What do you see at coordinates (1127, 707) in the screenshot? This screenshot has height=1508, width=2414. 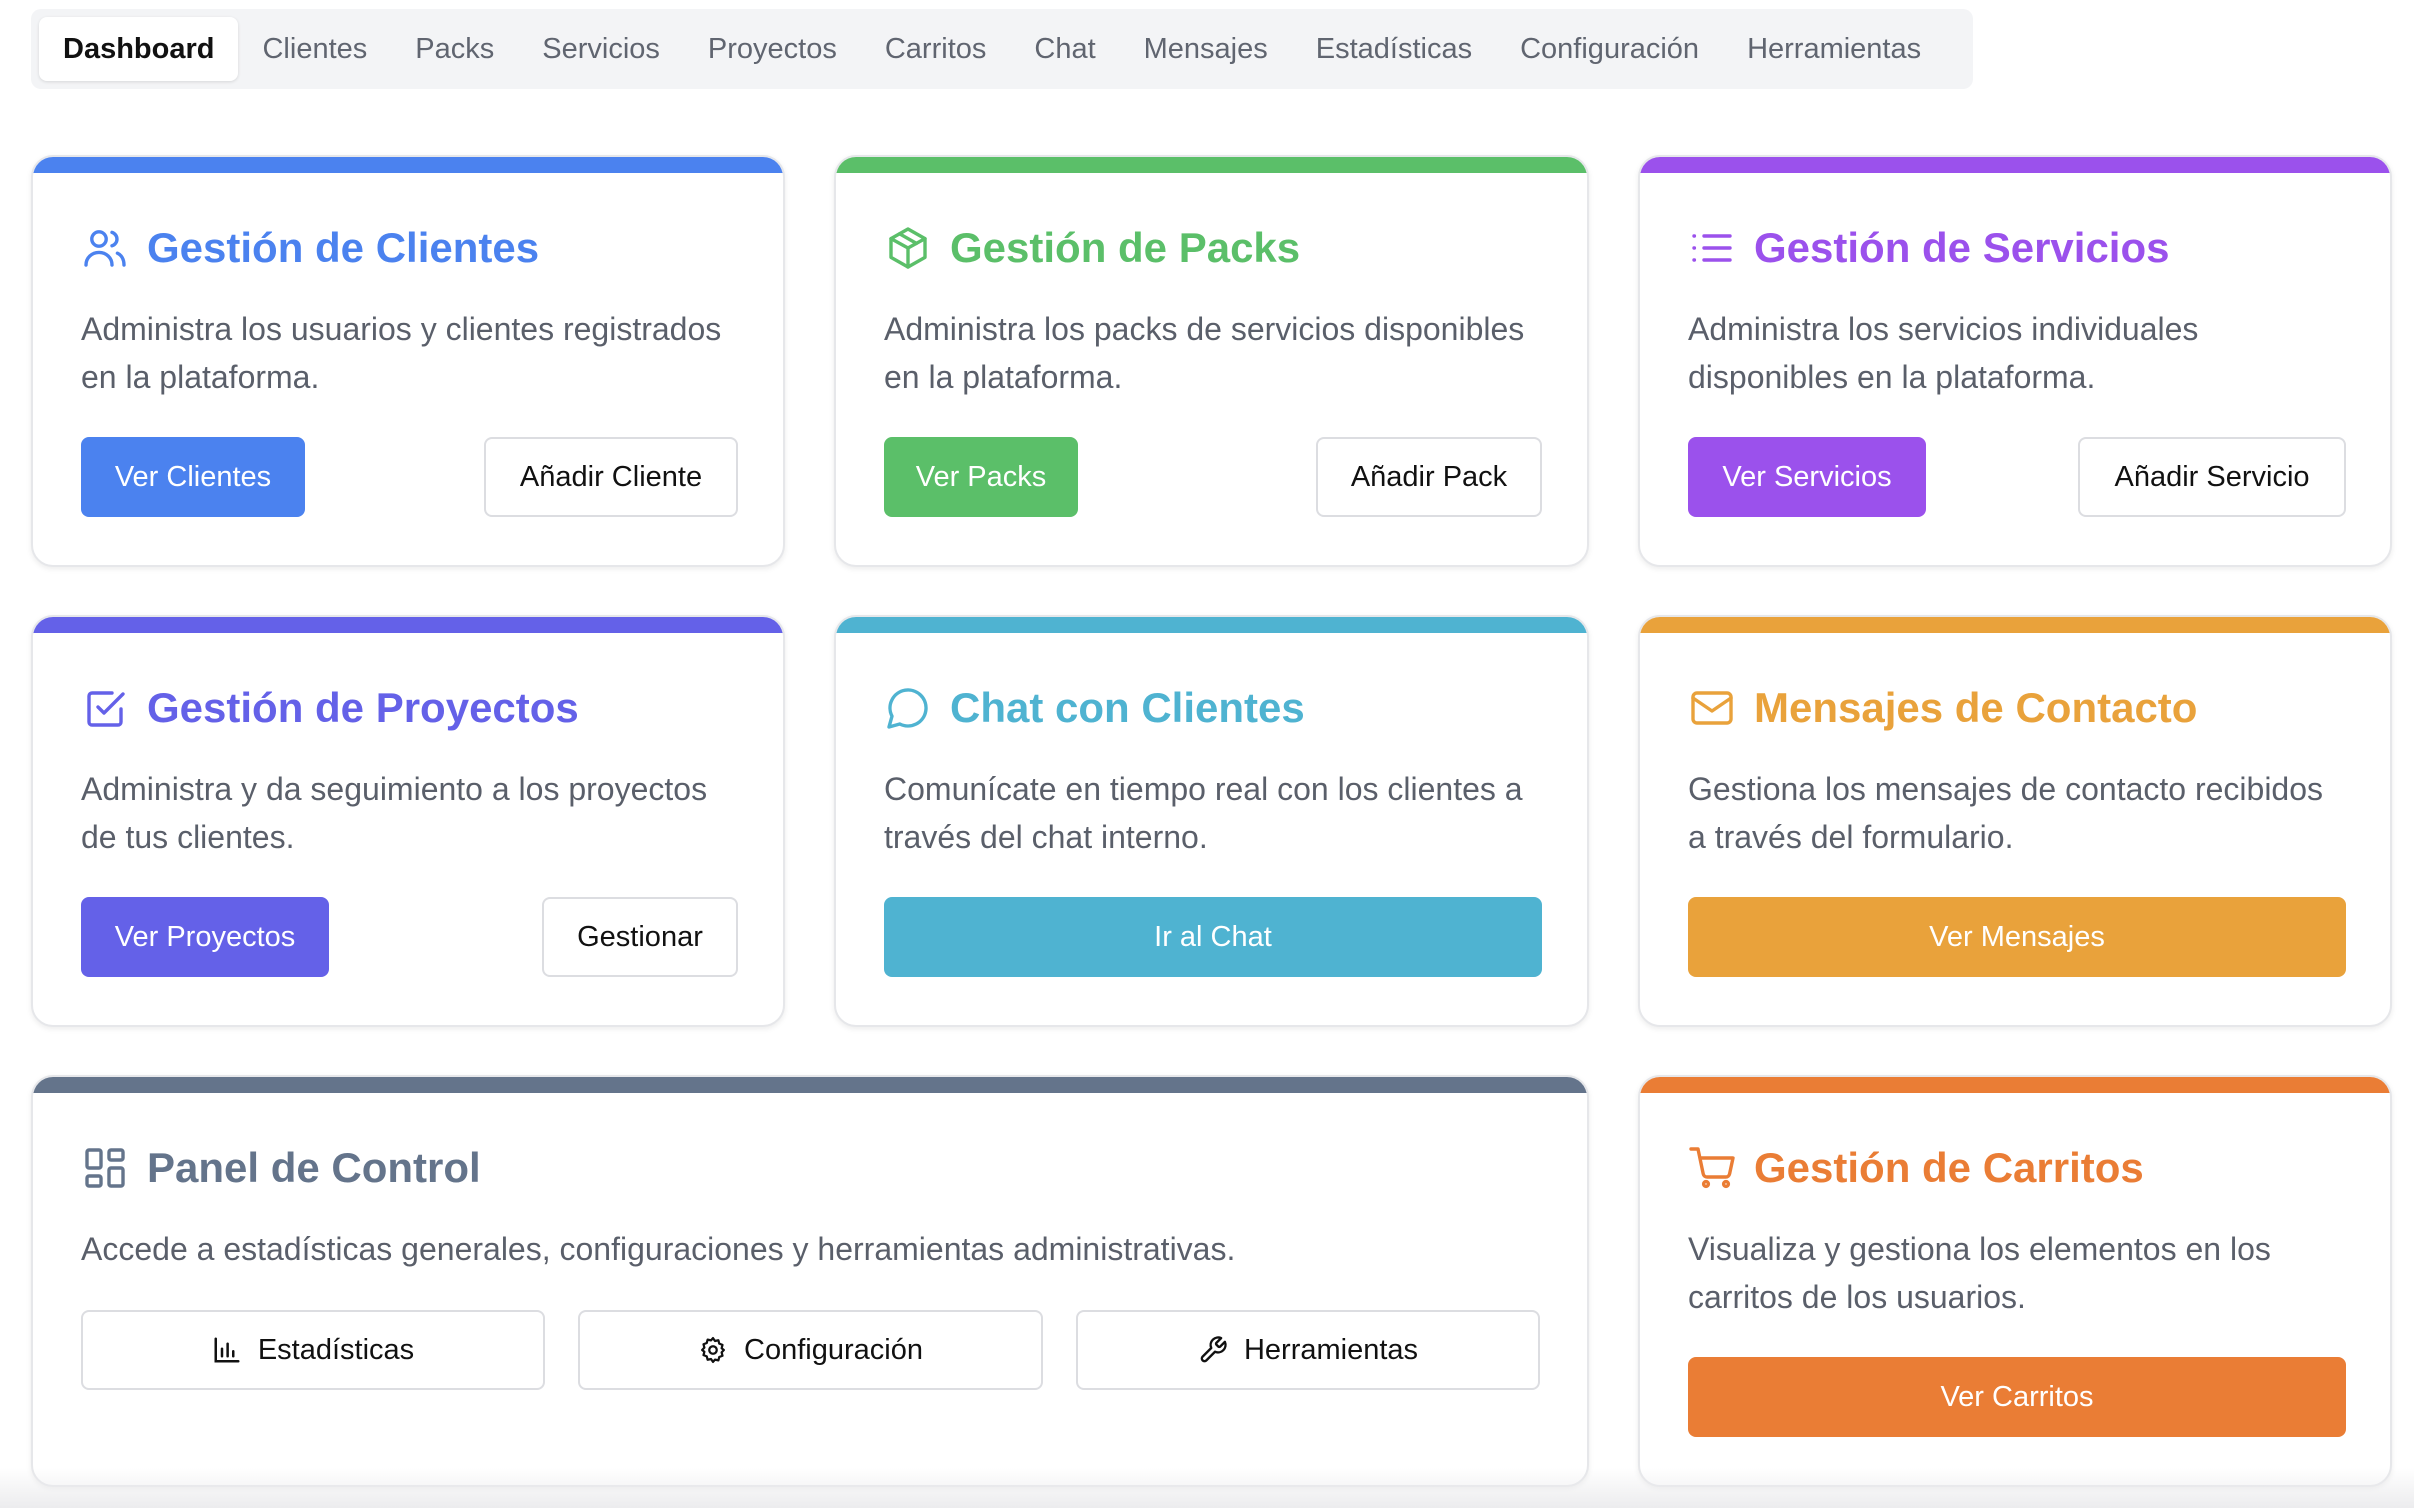 I see `card-title-text: Chat con Clientes` at bounding box center [1127, 707].